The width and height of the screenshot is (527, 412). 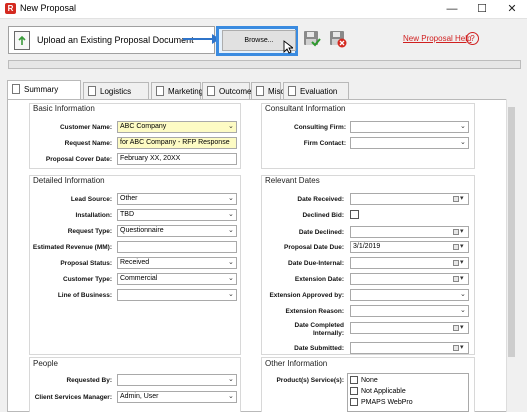 What do you see at coordinates (88, 143) in the screenshot?
I see `request-name-label: Request Name:` at bounding box center [88, 143].